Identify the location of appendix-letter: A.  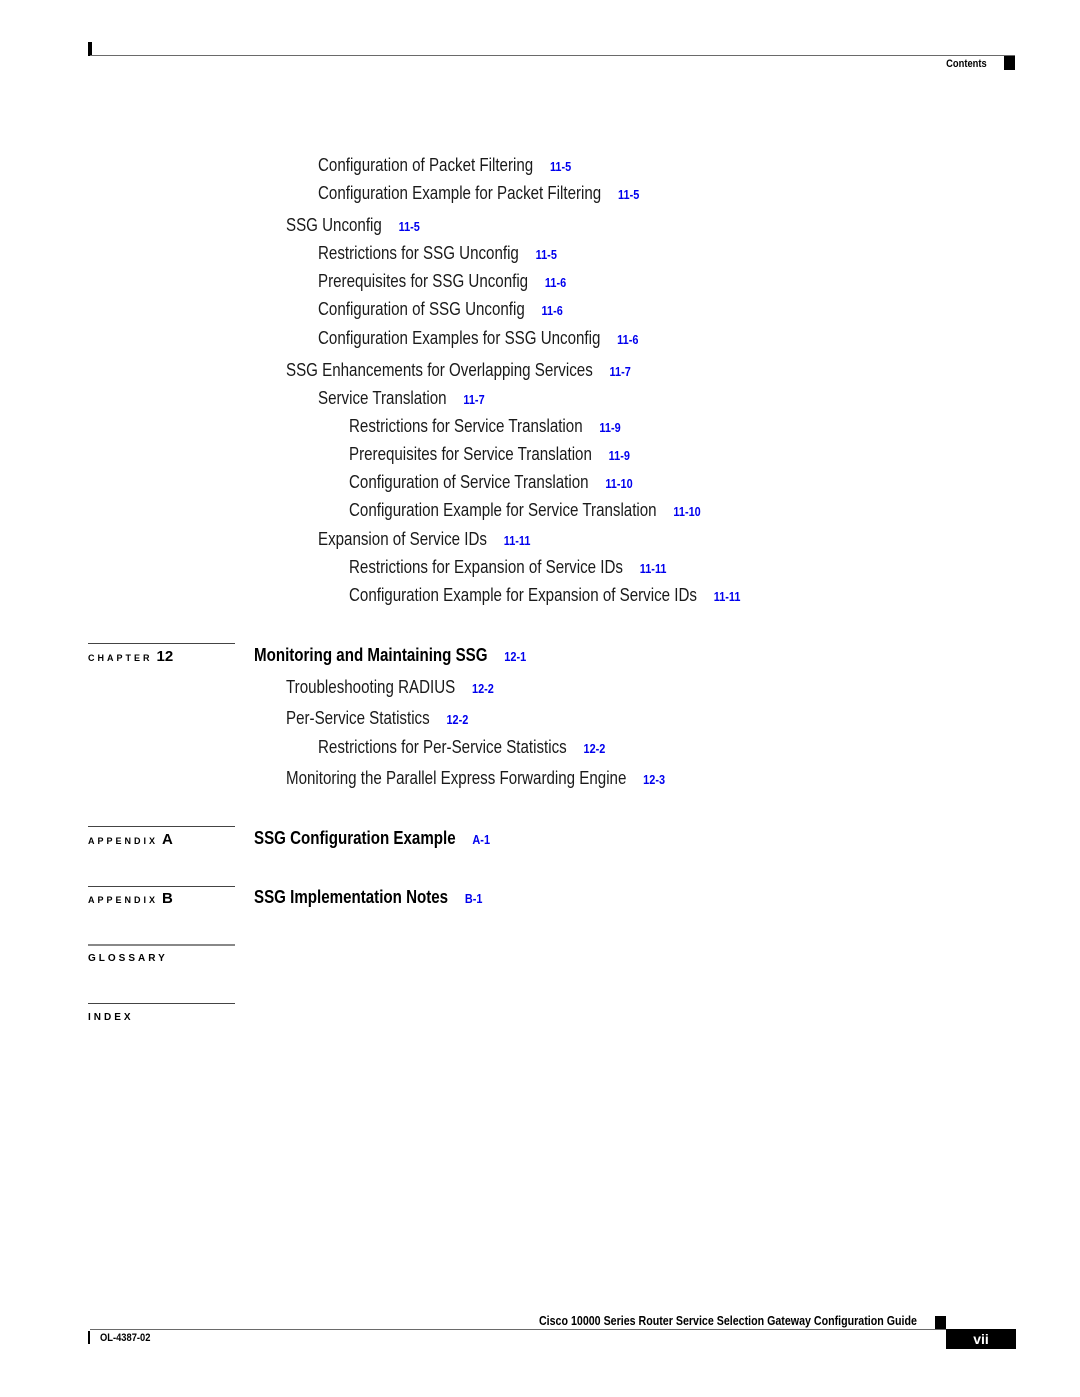
(167, 839).